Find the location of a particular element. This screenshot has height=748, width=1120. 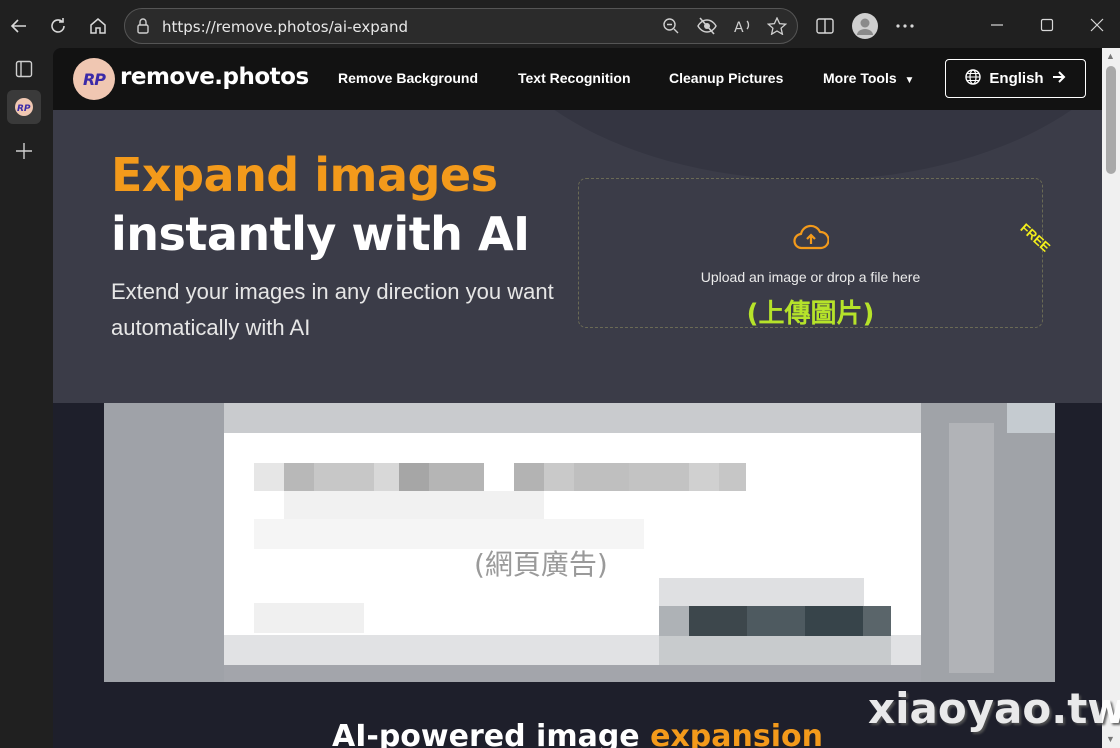

minimize-icon is located at coordinates (997, 27).